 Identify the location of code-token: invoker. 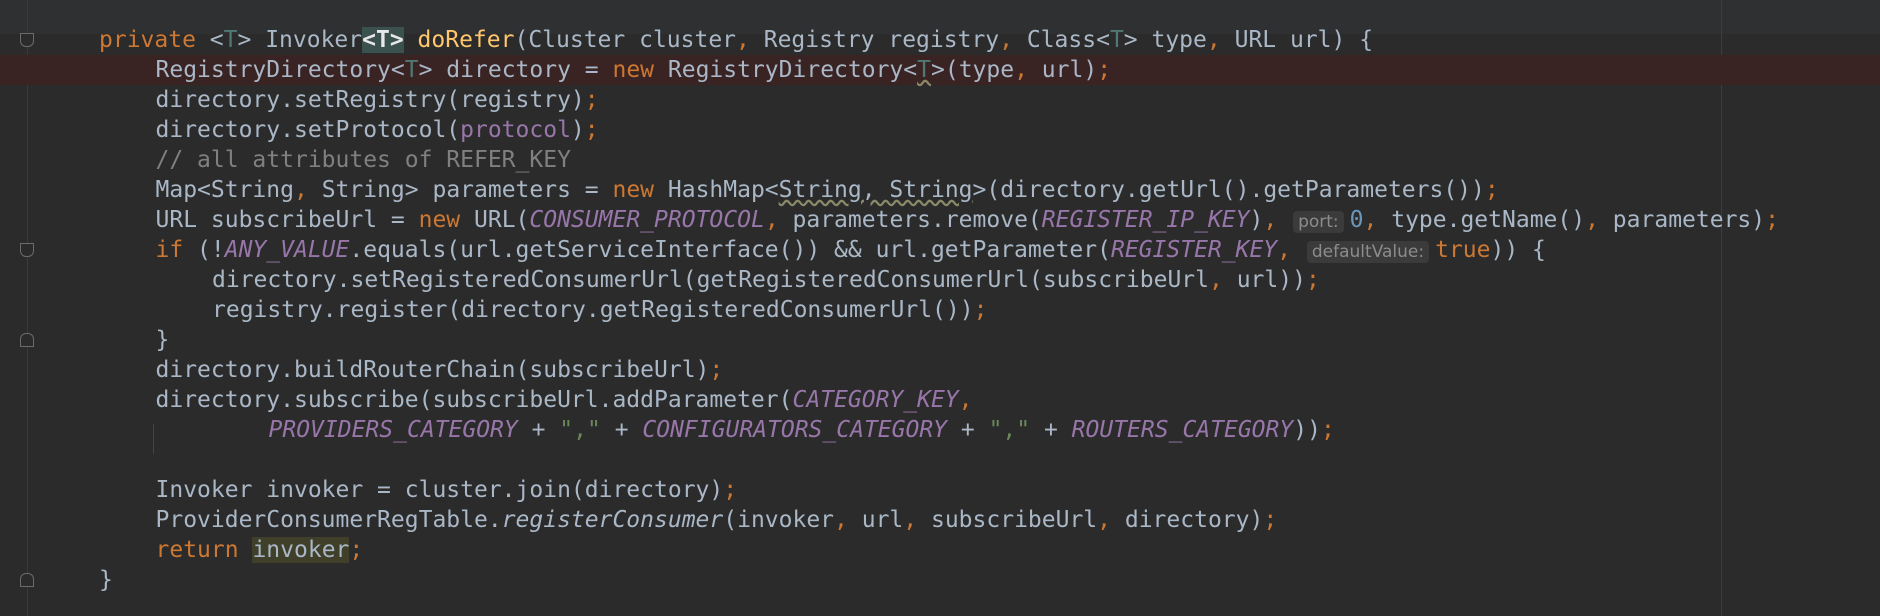
(301, 550).